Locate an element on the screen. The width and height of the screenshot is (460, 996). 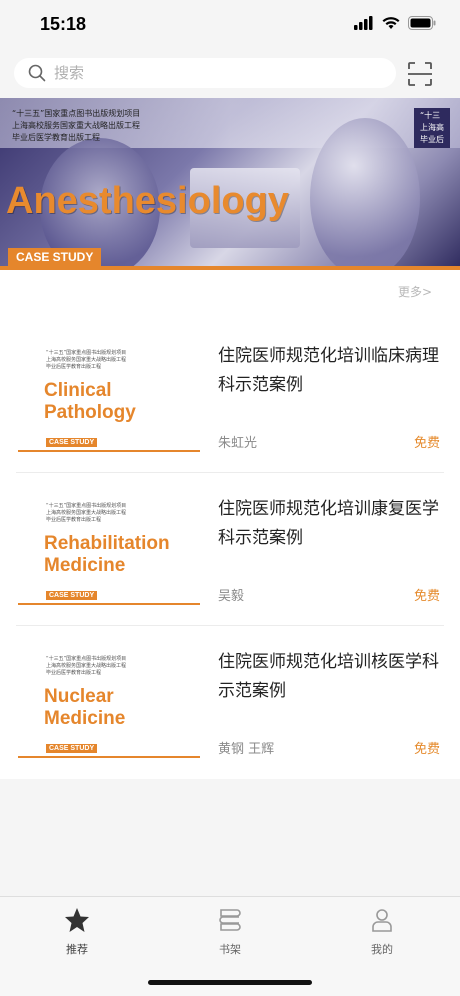
cover-title-line1: Clinical is located at coordinates (78, 390).